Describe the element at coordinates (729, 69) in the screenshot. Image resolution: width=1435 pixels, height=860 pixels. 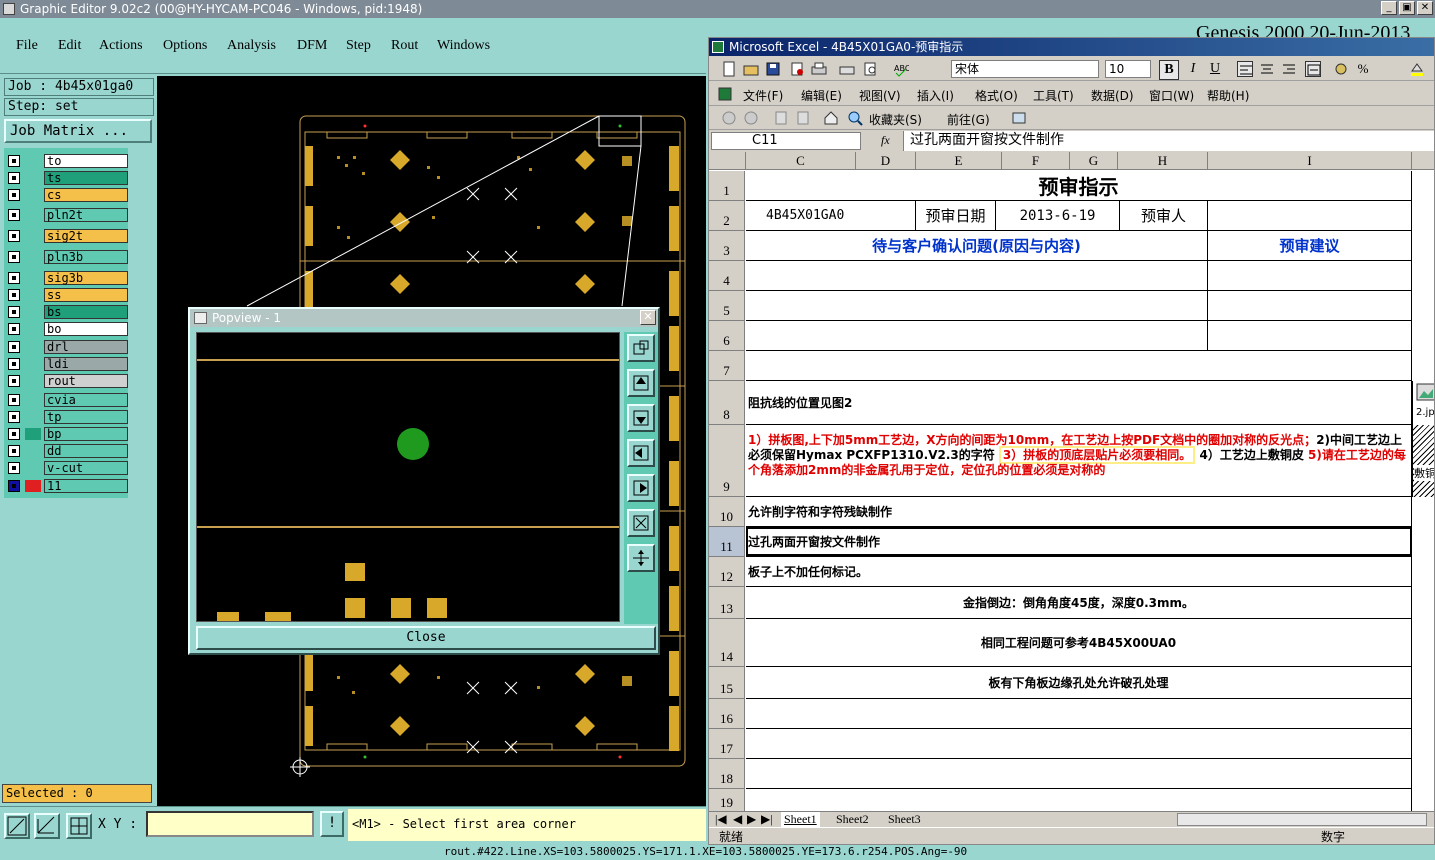
I see `new-file-icon` at that location.